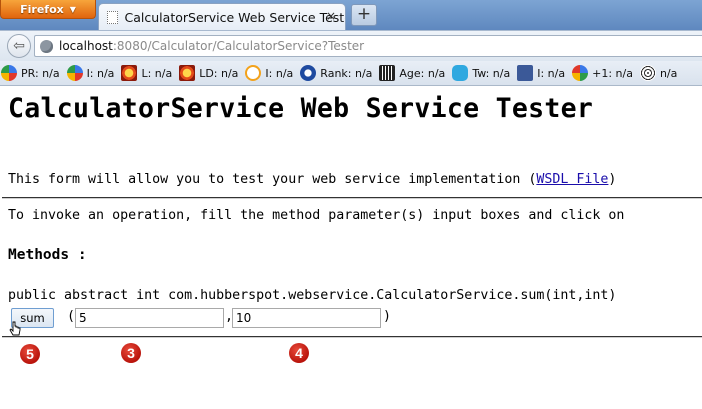 The height and width of the screenshot is (409, 702). Describe the element at coordinates (71, 316) in the screenshot. I see `open-paren: (` at that location.